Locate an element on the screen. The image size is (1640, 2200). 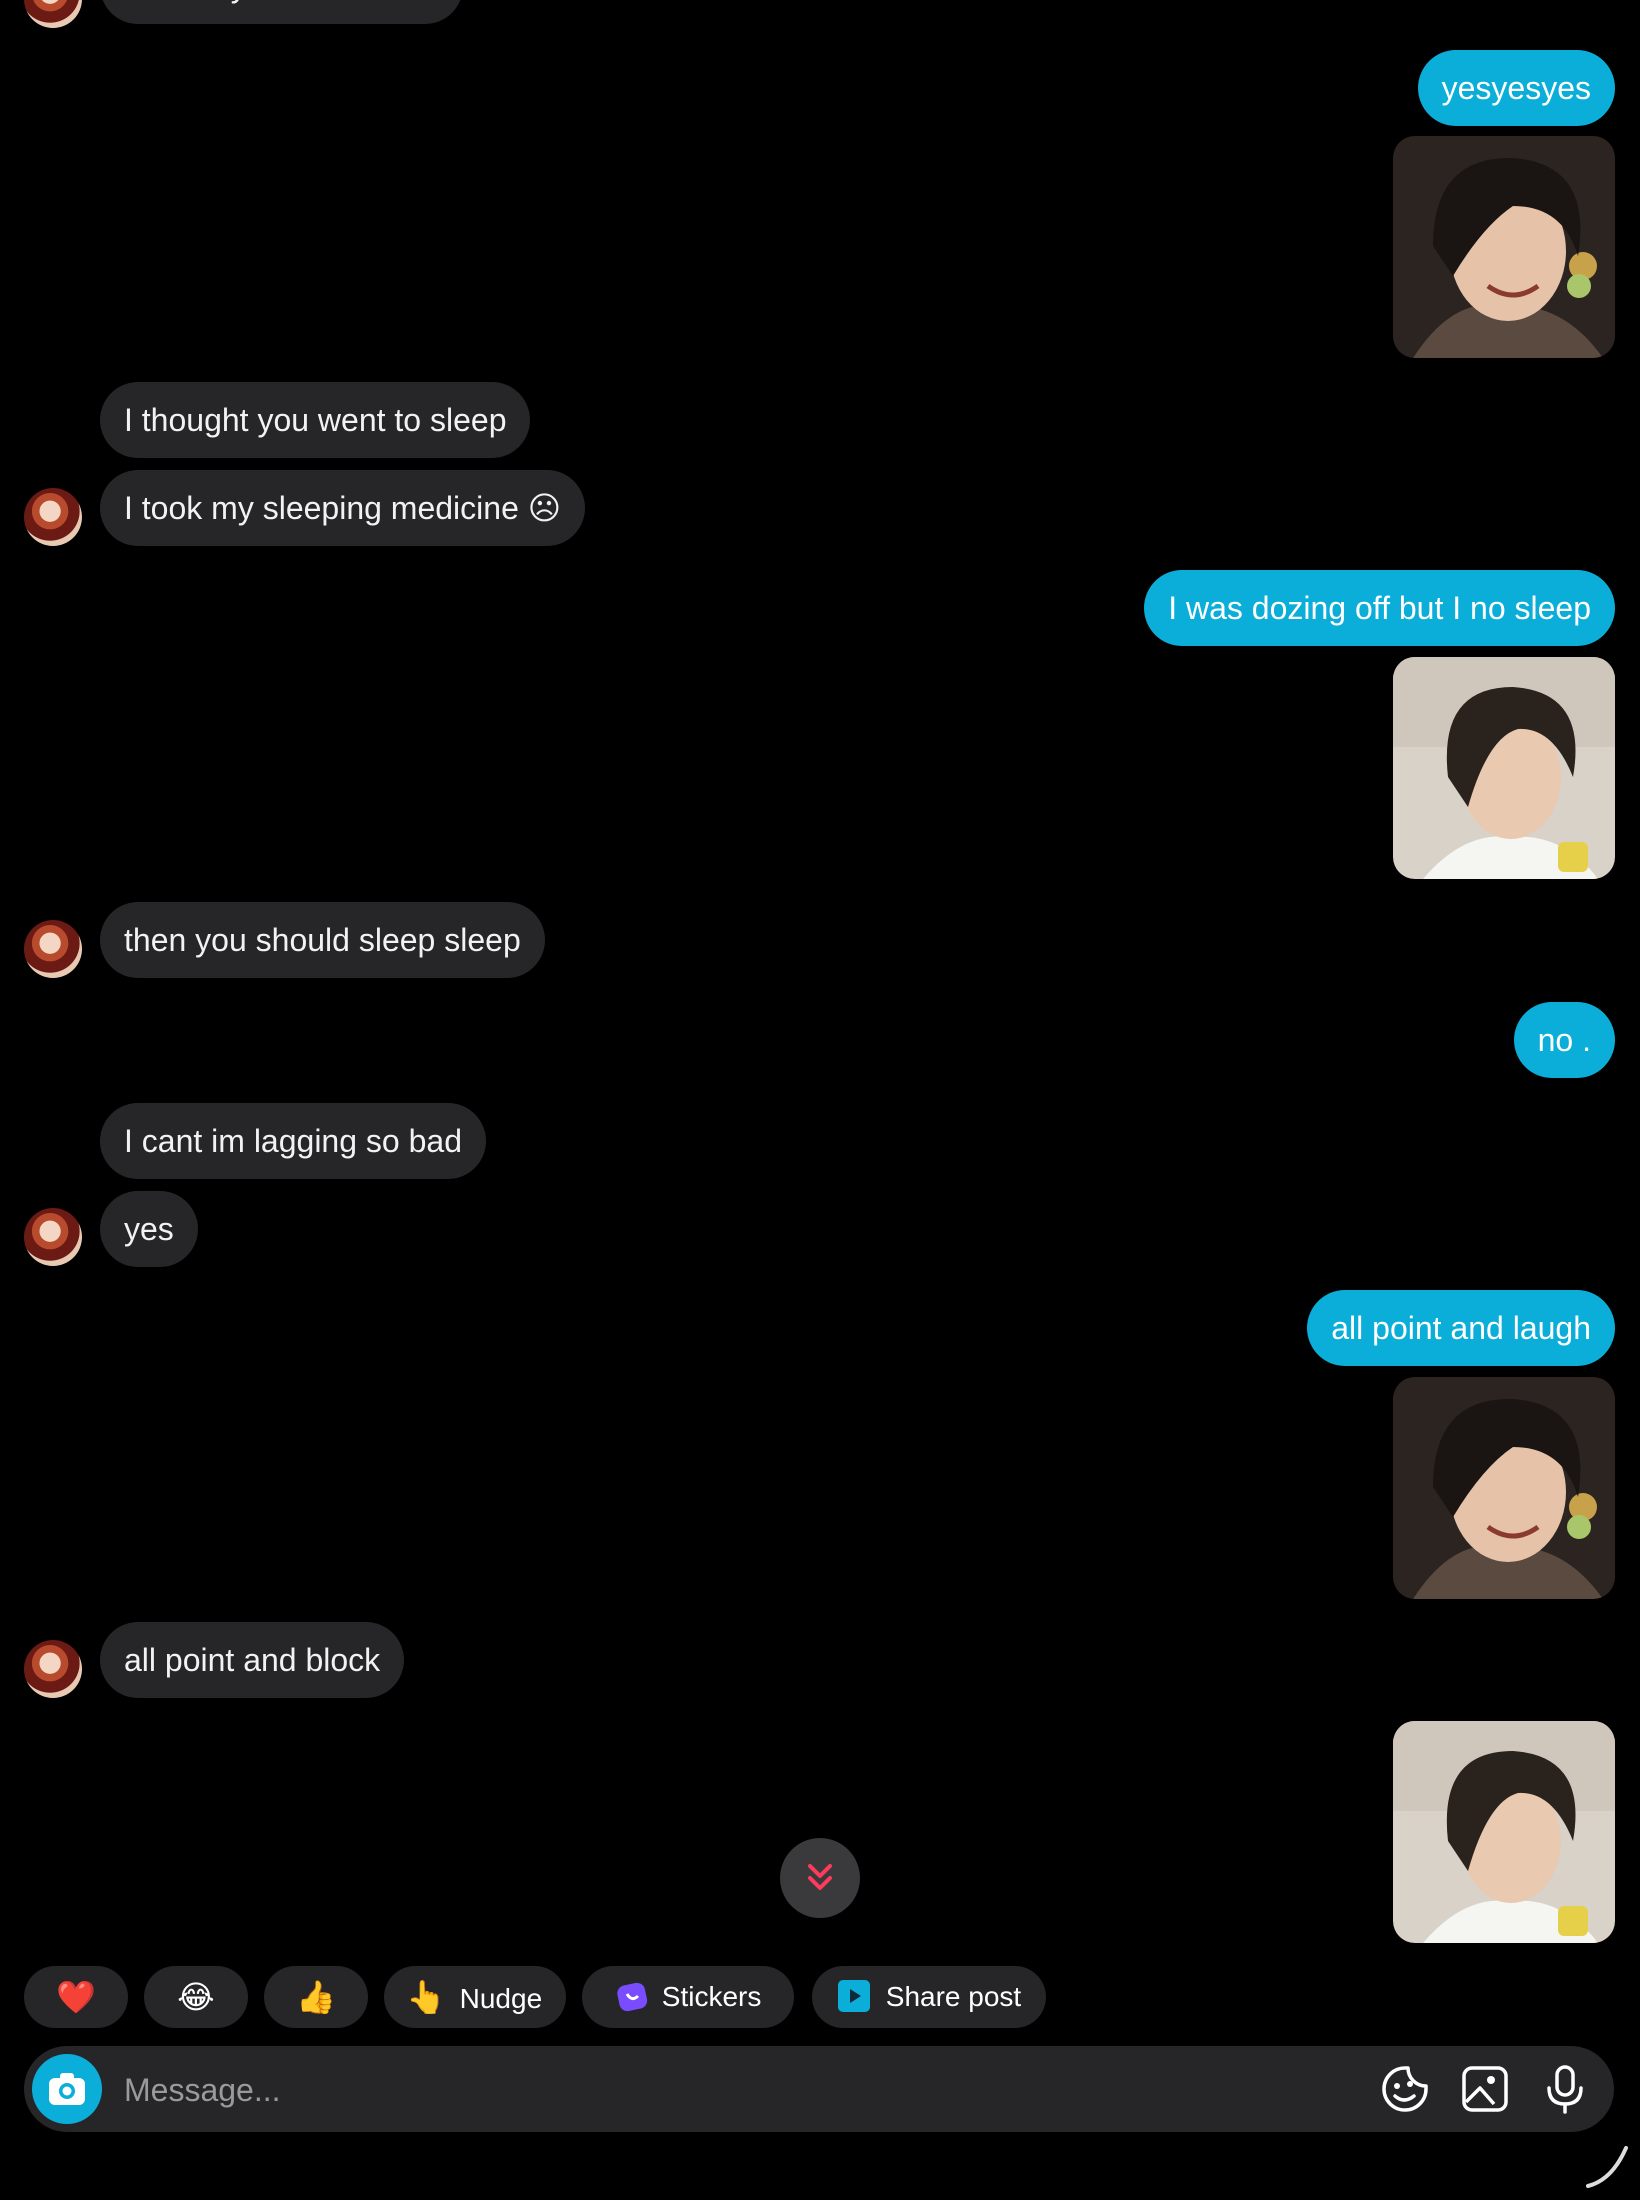
scroll-to-bottom-button is located at coordinates (820, 1878).